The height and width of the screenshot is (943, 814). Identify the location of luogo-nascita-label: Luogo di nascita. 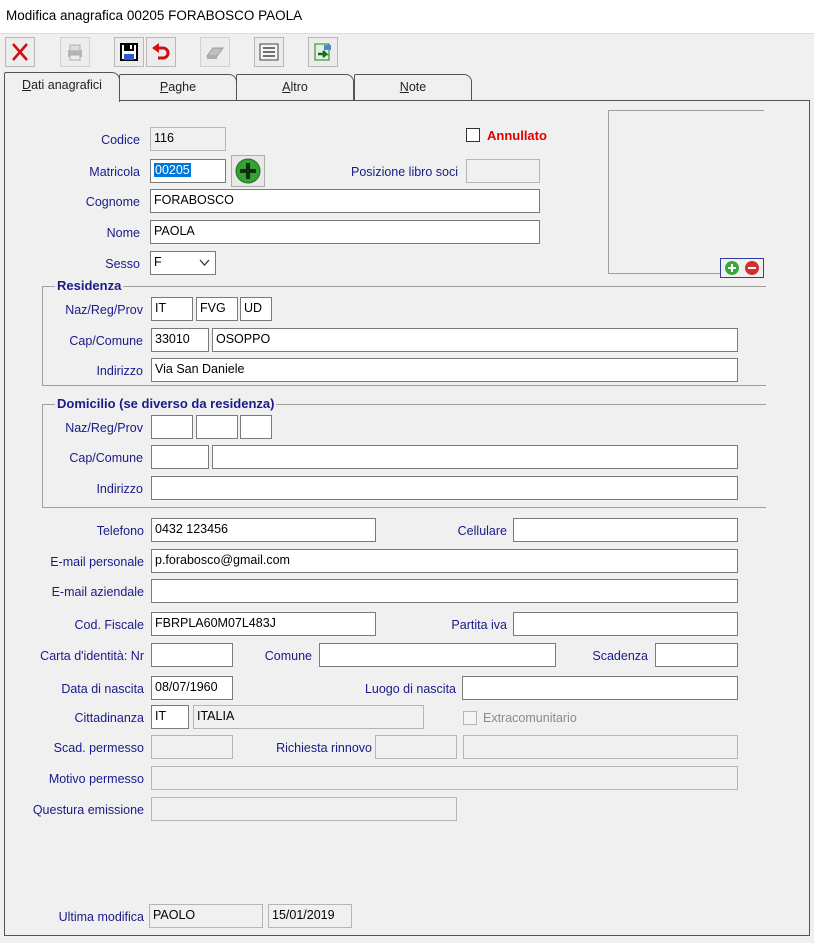
(410, 689).